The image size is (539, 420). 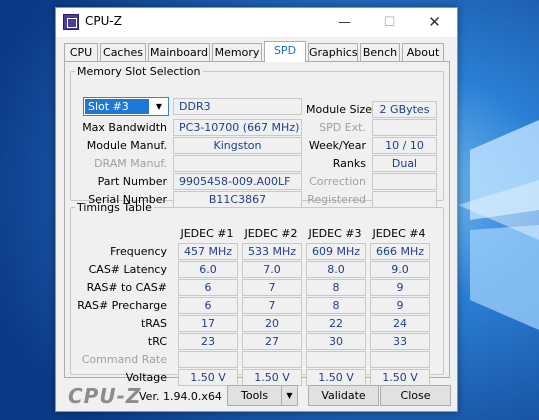 What do you see at coordinates (399, 233) in the screenshot?
I see `timing-column-header: JEDEC #4` at bounding box center [399, 233].